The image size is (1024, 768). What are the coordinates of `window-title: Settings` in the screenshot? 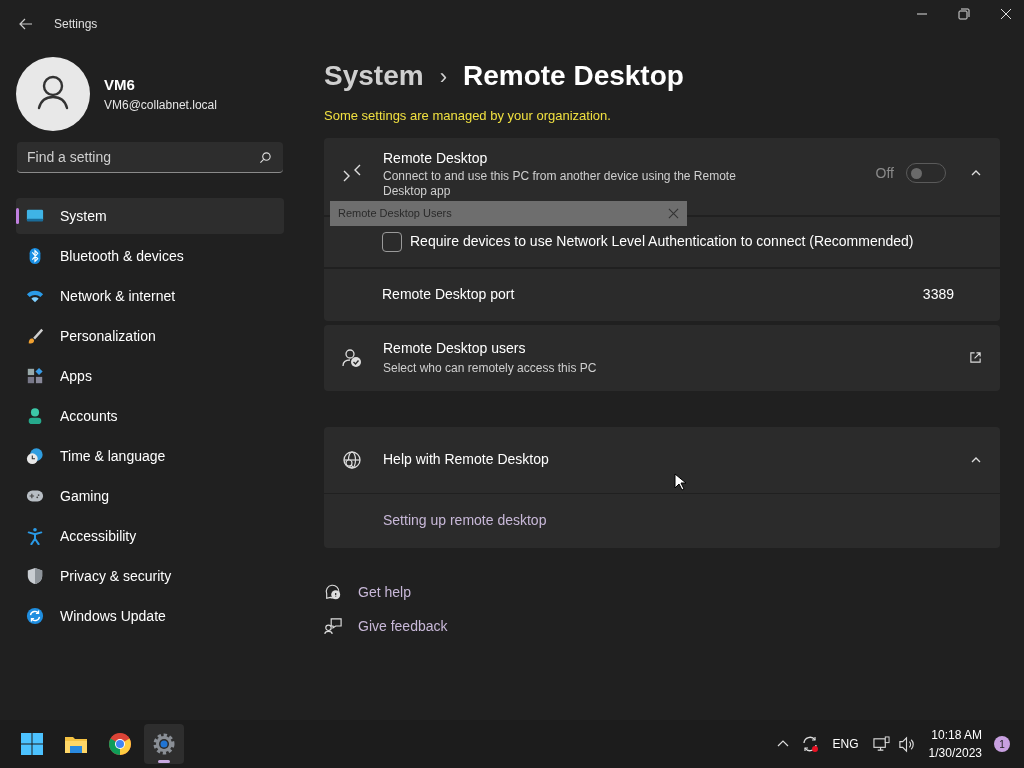 It's located at (76, 24).